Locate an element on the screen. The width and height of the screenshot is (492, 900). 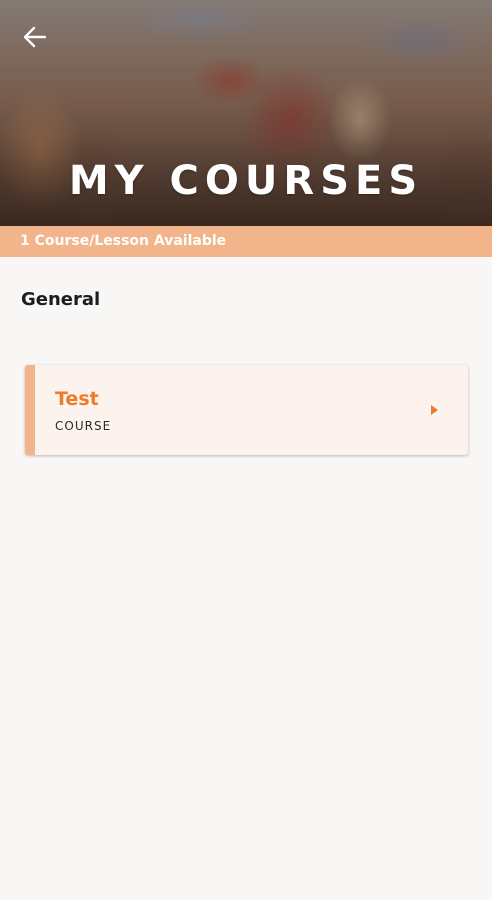
availability-bar: 1 Course/Lesson Available is located at coordinates (246, 241).